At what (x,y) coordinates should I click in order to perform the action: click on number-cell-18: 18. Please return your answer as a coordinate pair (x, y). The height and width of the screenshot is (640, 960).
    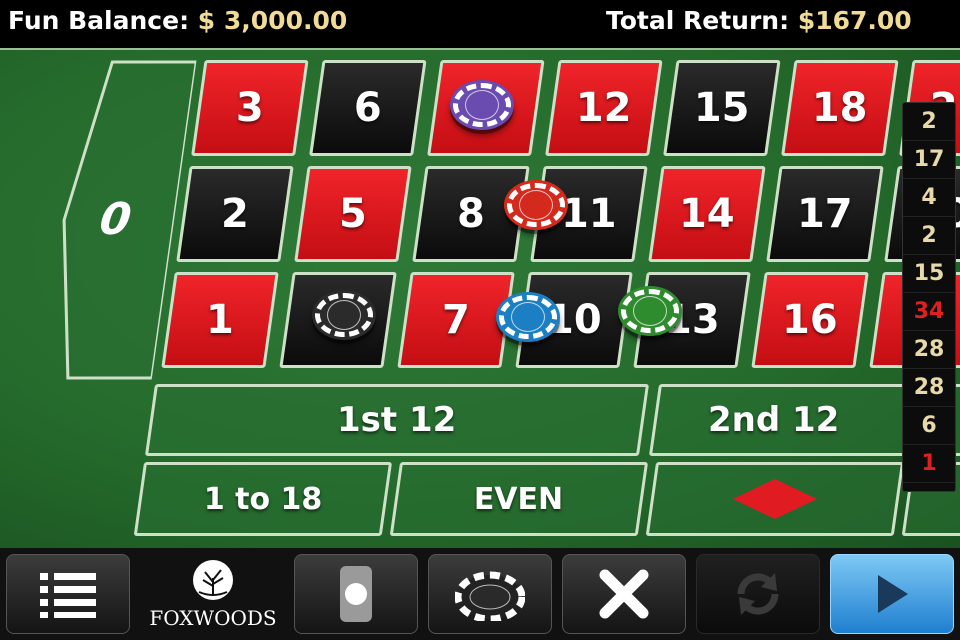
    Looking at the image, I should click on (840, 108).